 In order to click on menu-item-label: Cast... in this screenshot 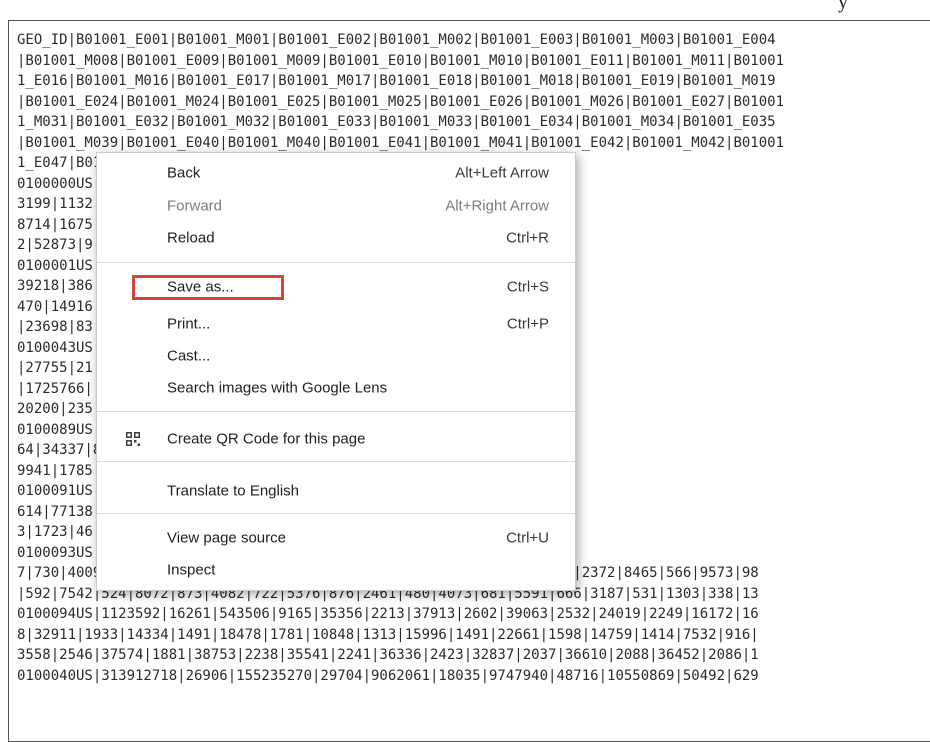, I will do `click(189, 356)`.